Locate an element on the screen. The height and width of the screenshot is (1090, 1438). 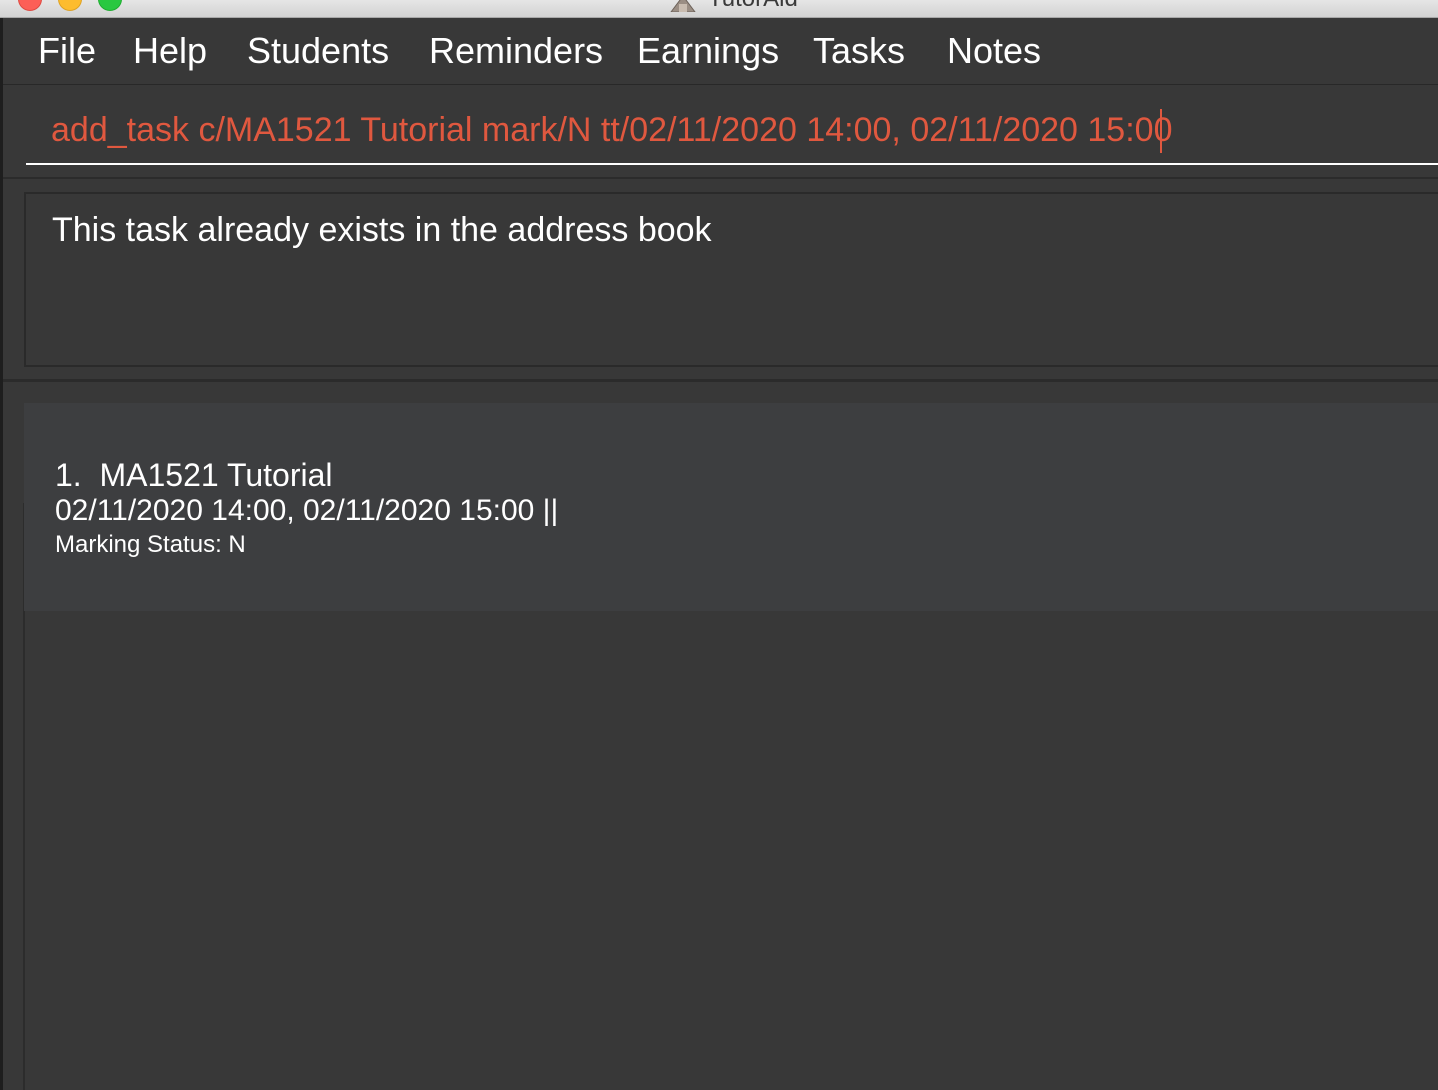
task-time: 02/11/2020 14:00, 02/11/2020 15:00 || is located at coordinates (307, 510).